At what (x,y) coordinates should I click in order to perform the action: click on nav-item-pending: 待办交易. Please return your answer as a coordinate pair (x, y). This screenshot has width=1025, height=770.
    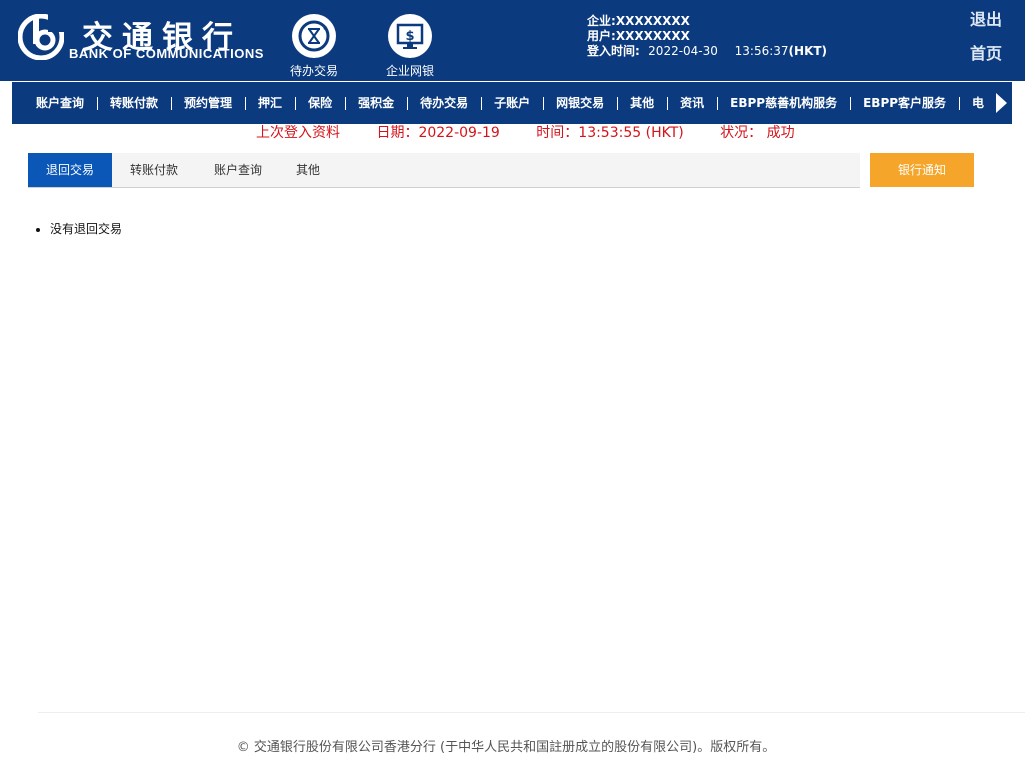
    Looking at the image, I should click on (444, 103).